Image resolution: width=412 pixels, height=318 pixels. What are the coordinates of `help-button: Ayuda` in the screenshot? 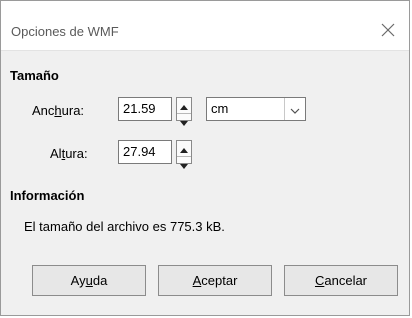 It's located at (89, 280).